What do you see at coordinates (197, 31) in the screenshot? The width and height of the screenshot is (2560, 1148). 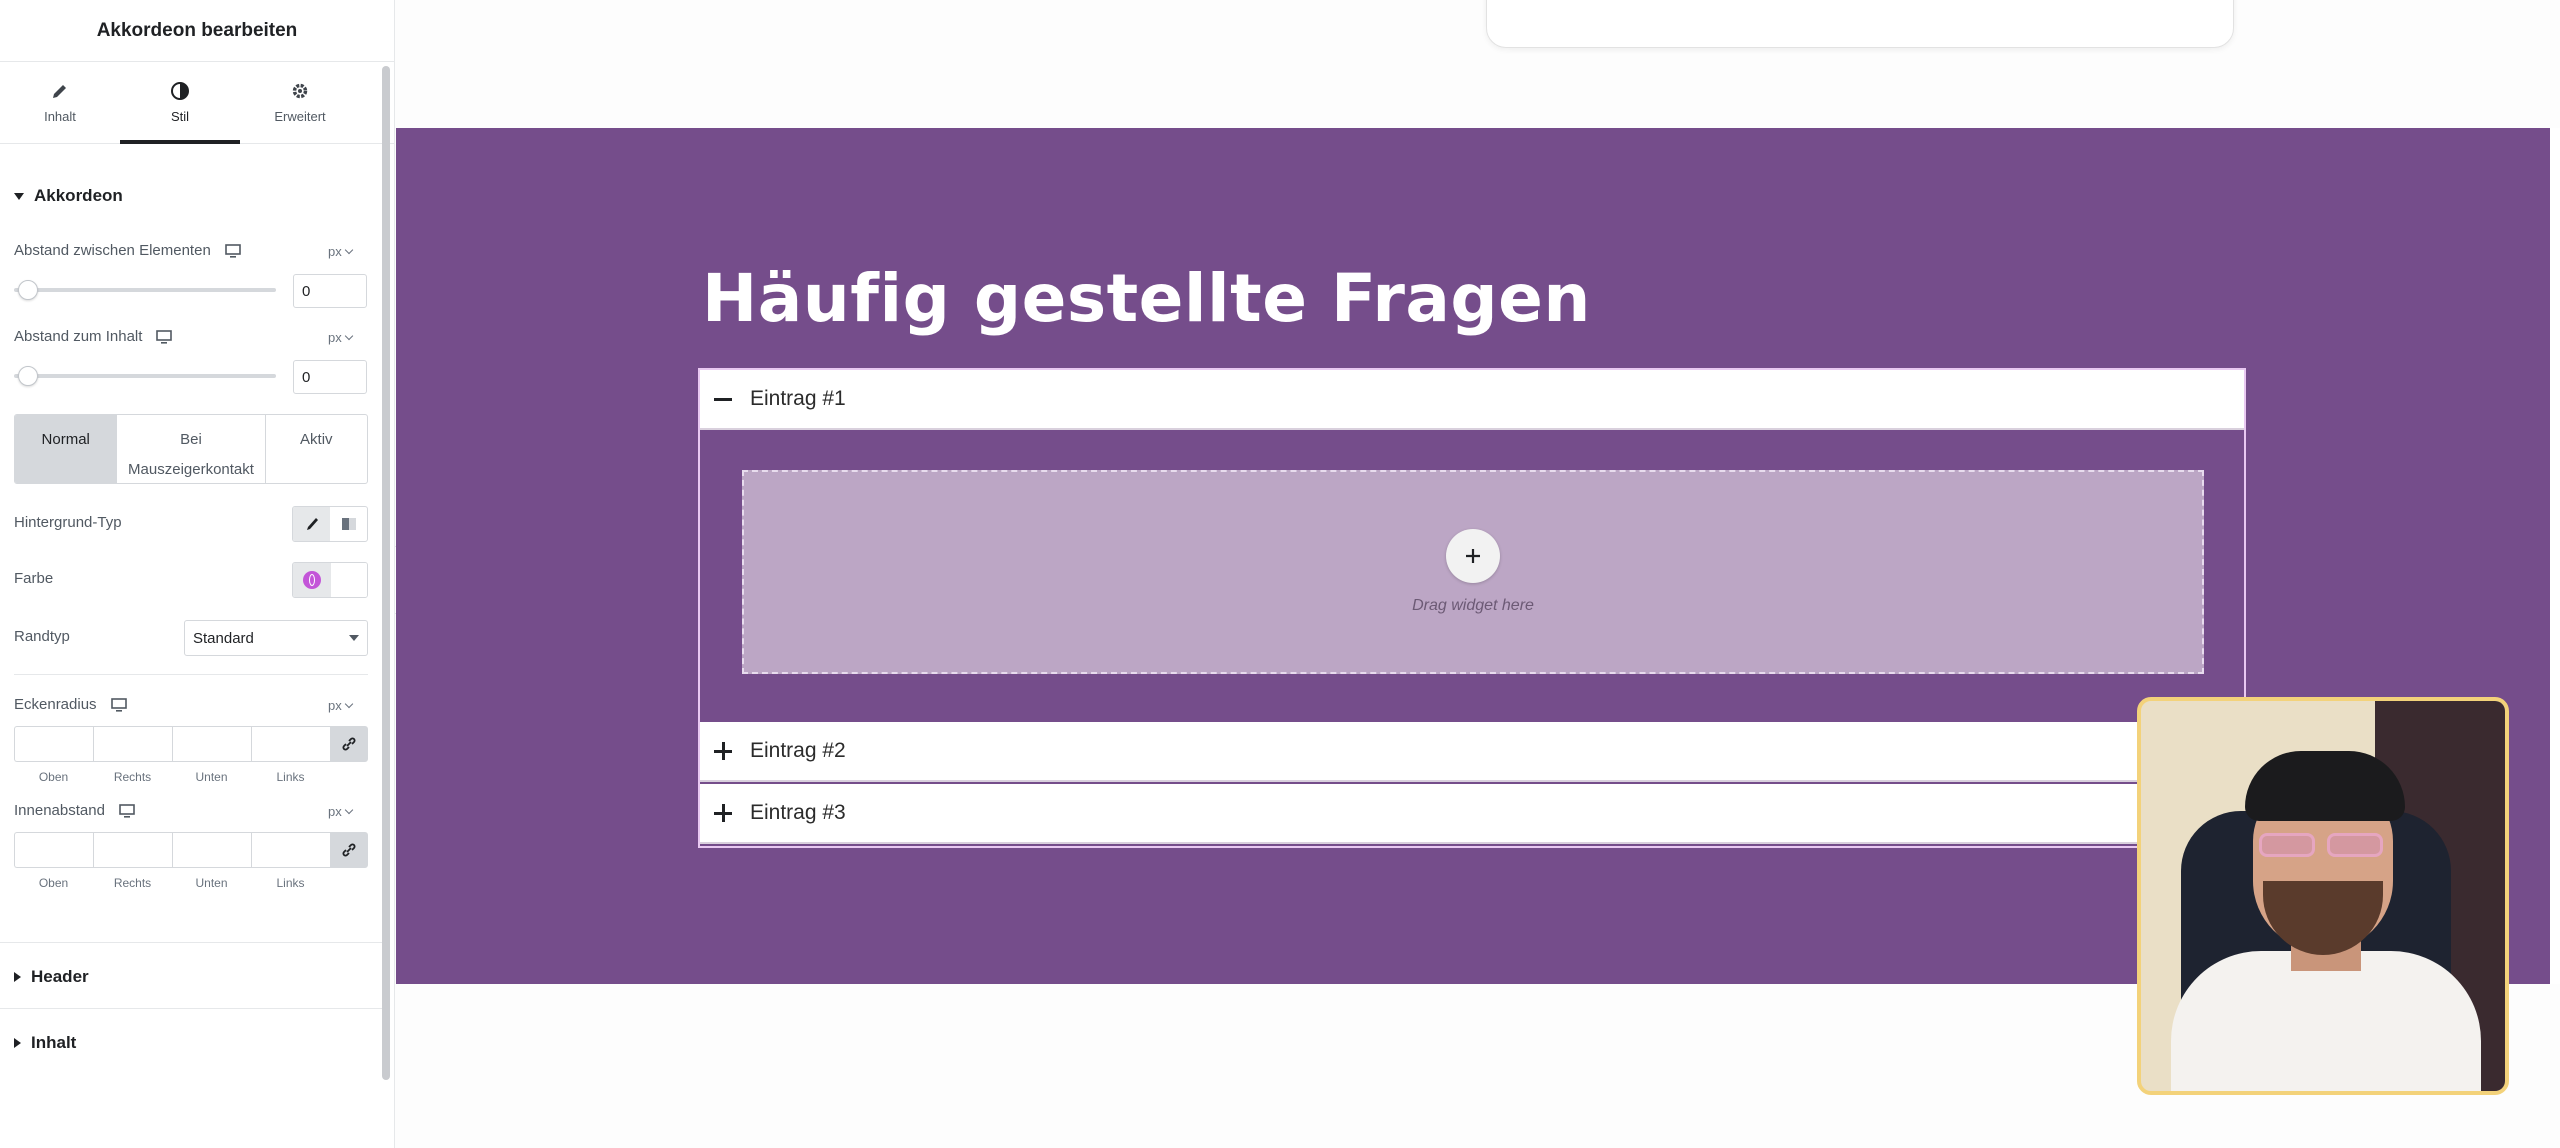 I see `panel-title: Akkordeon bearbeiten` at bounding box center [197, 31].